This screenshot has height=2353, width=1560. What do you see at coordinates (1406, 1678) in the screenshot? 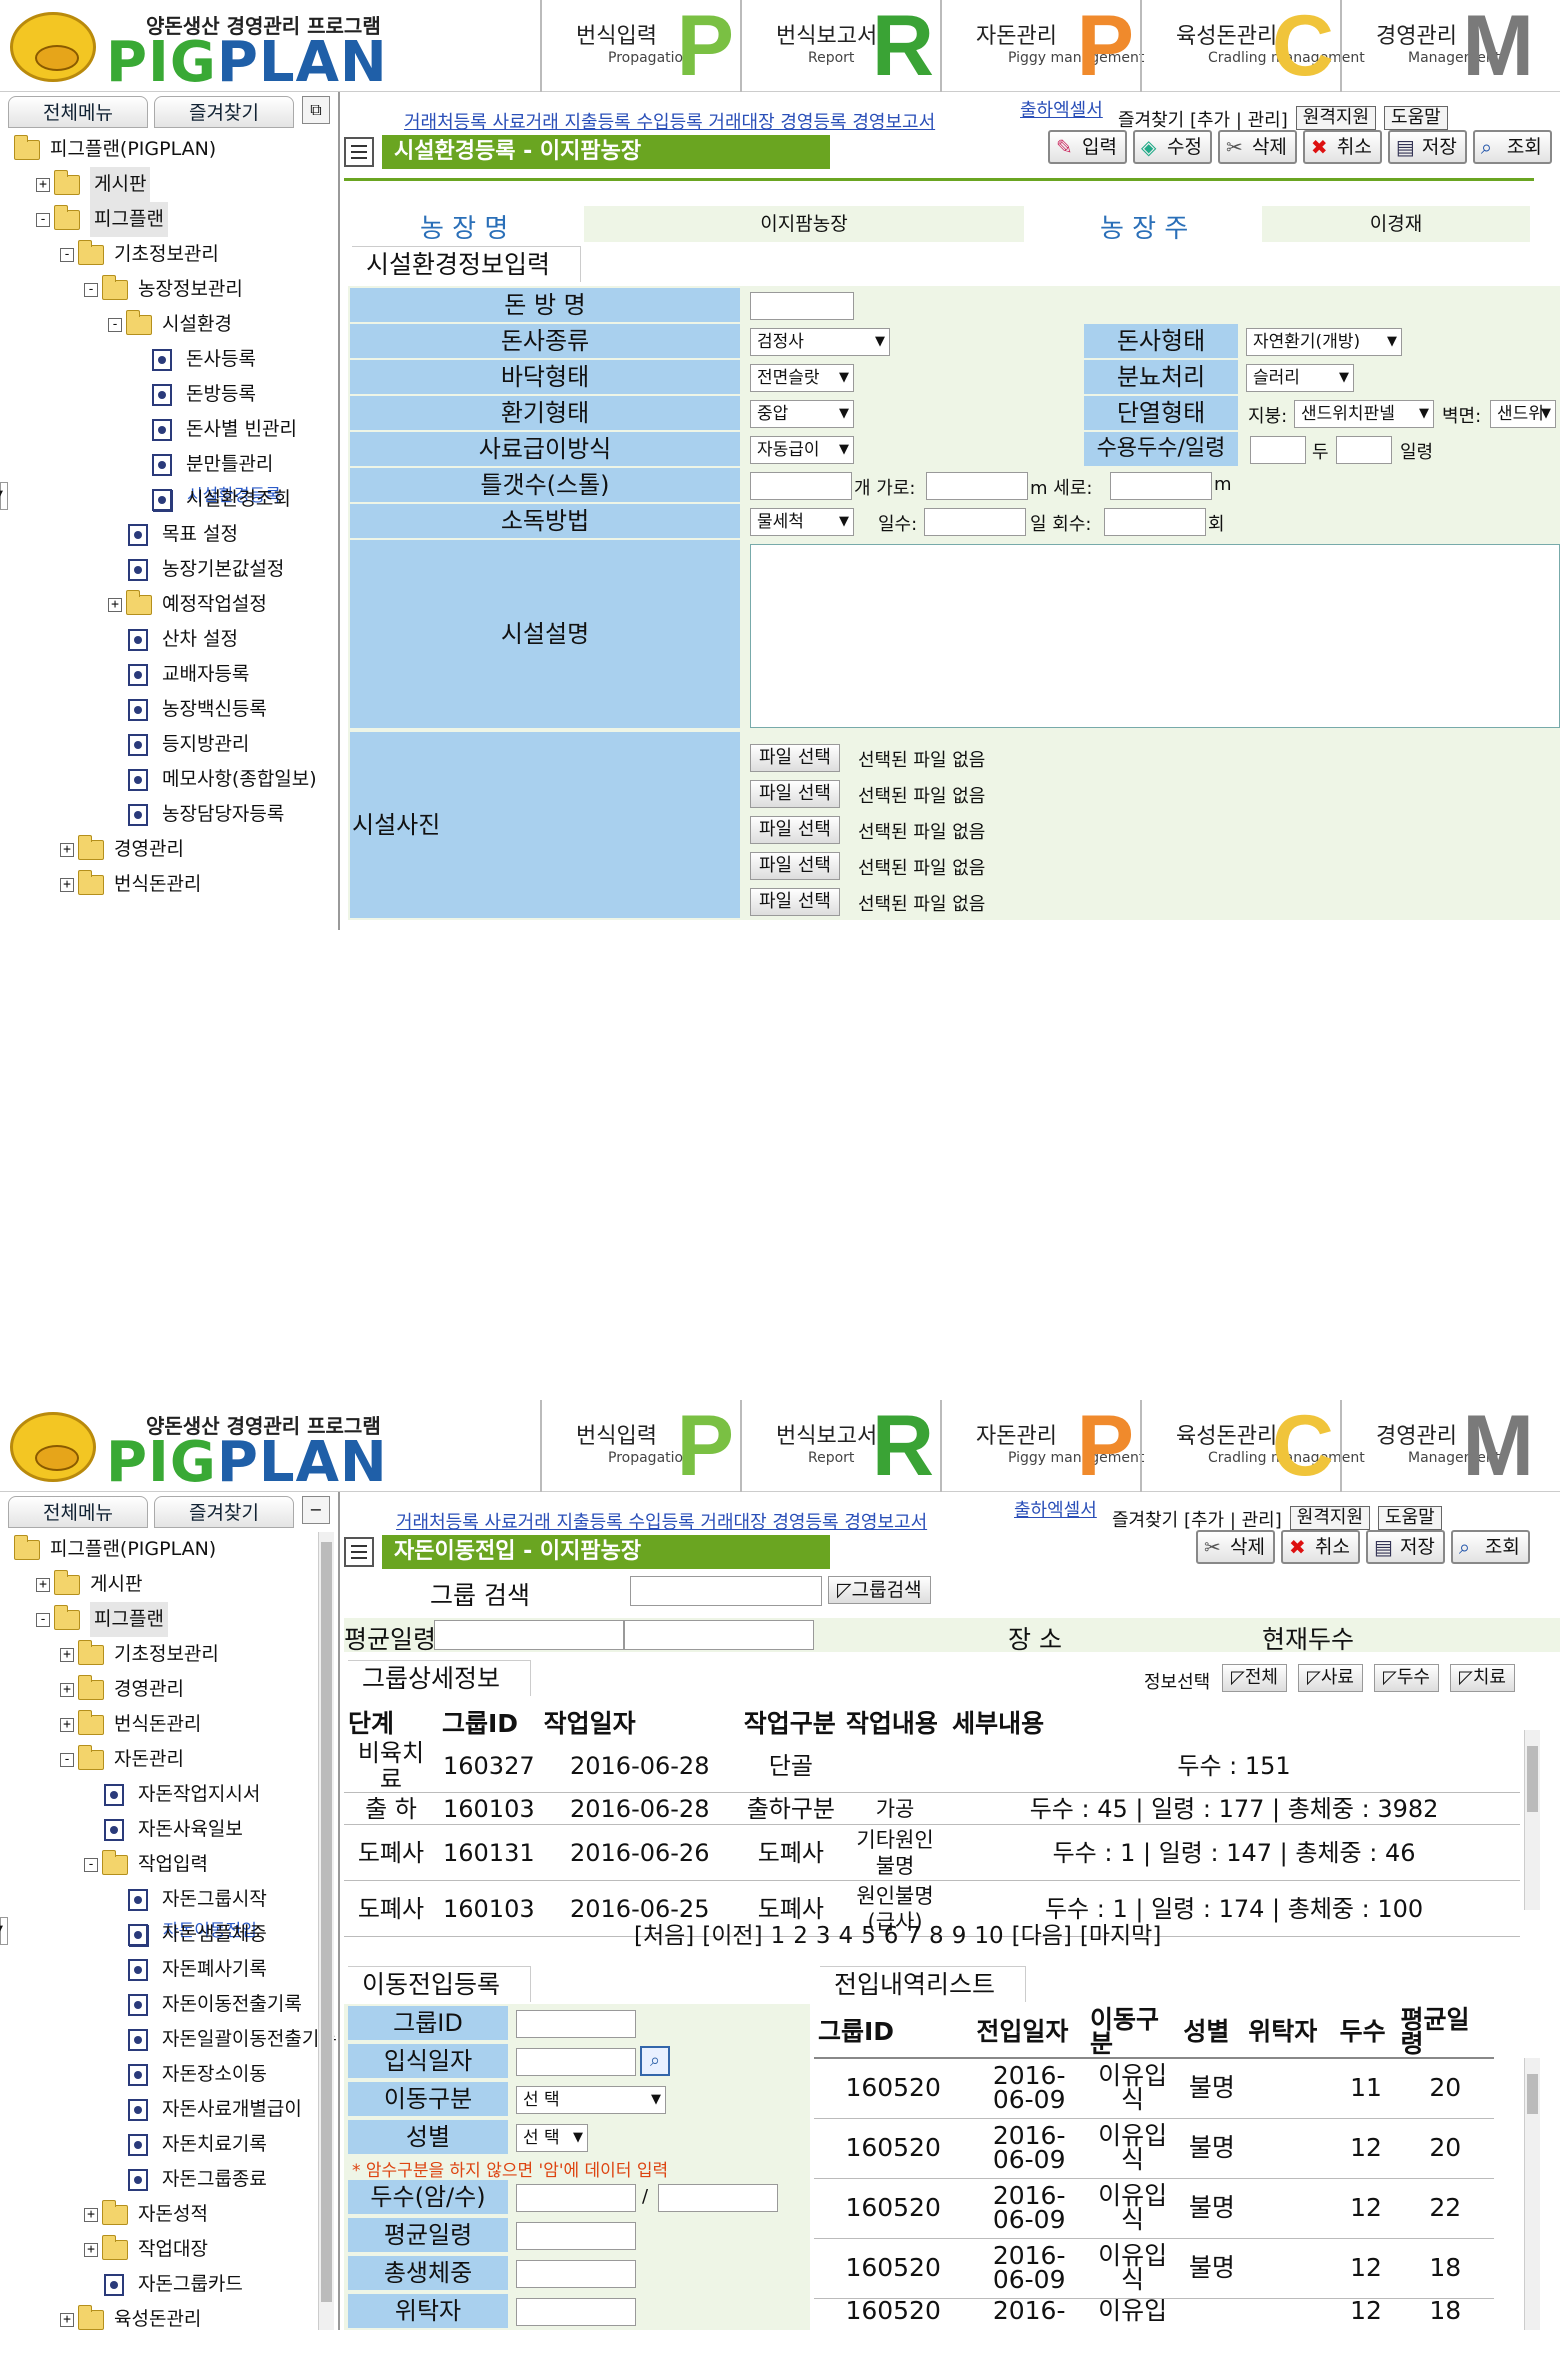
I see `info-button-2: ◸두수` at bounding box center [1406, 1678].